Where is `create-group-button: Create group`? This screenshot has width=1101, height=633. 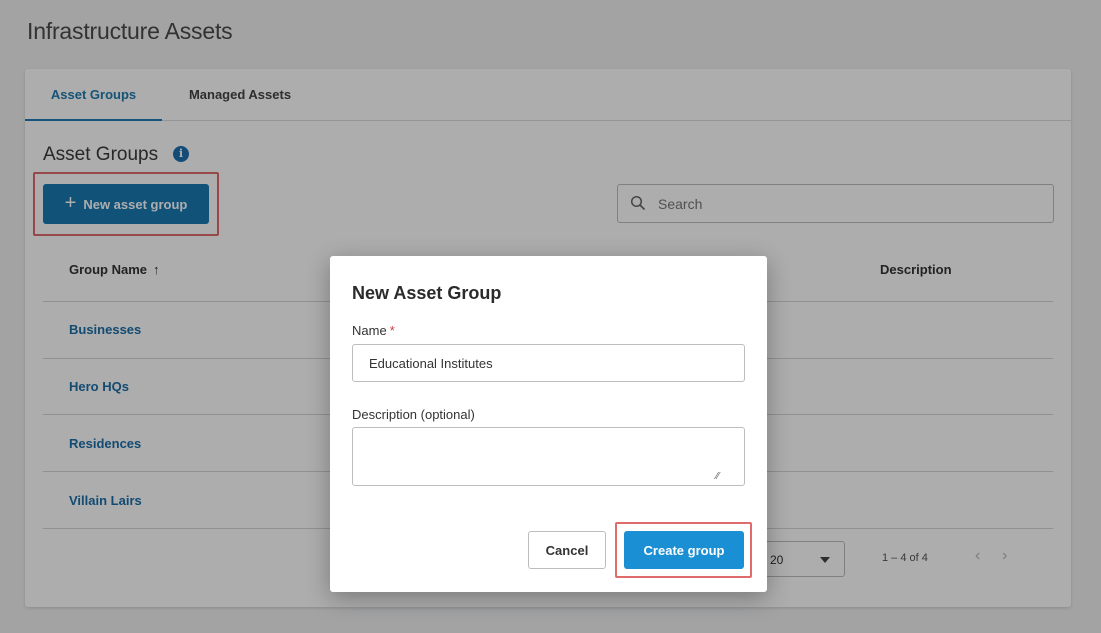 create-group-button: Create group is located at coordinates (684, 550).